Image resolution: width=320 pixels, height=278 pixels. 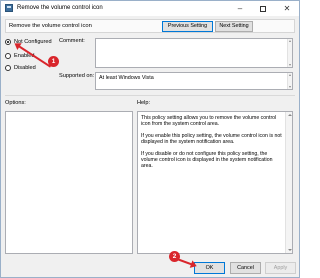 I want to click on apply-button: Apply, so click(x=280, y=268).